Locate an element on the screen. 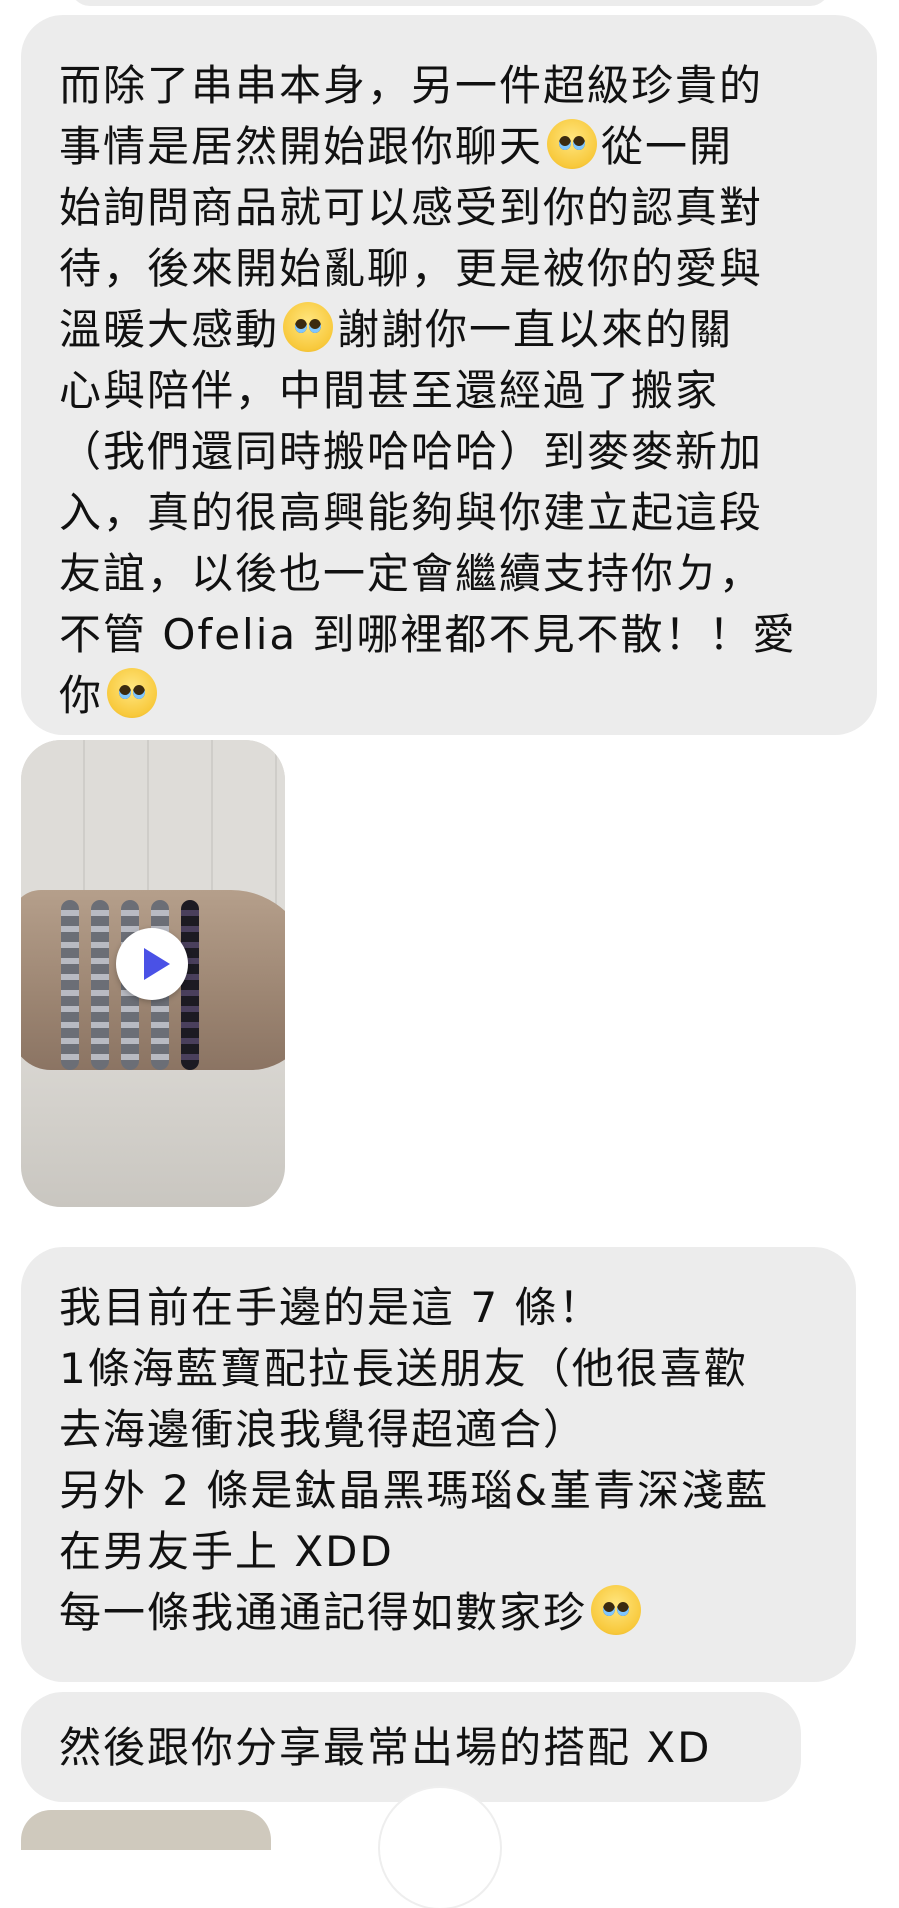  message-line: 另外 2 條是鈦晶黑瑪瑙&堇青深淺藍 is located at coordinates (414, 1490).